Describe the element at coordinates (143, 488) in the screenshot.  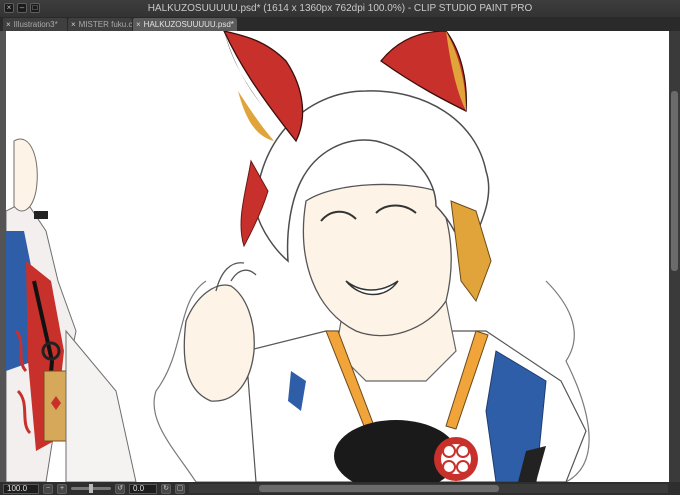
I see `rotation-field: 0.0` at that location.